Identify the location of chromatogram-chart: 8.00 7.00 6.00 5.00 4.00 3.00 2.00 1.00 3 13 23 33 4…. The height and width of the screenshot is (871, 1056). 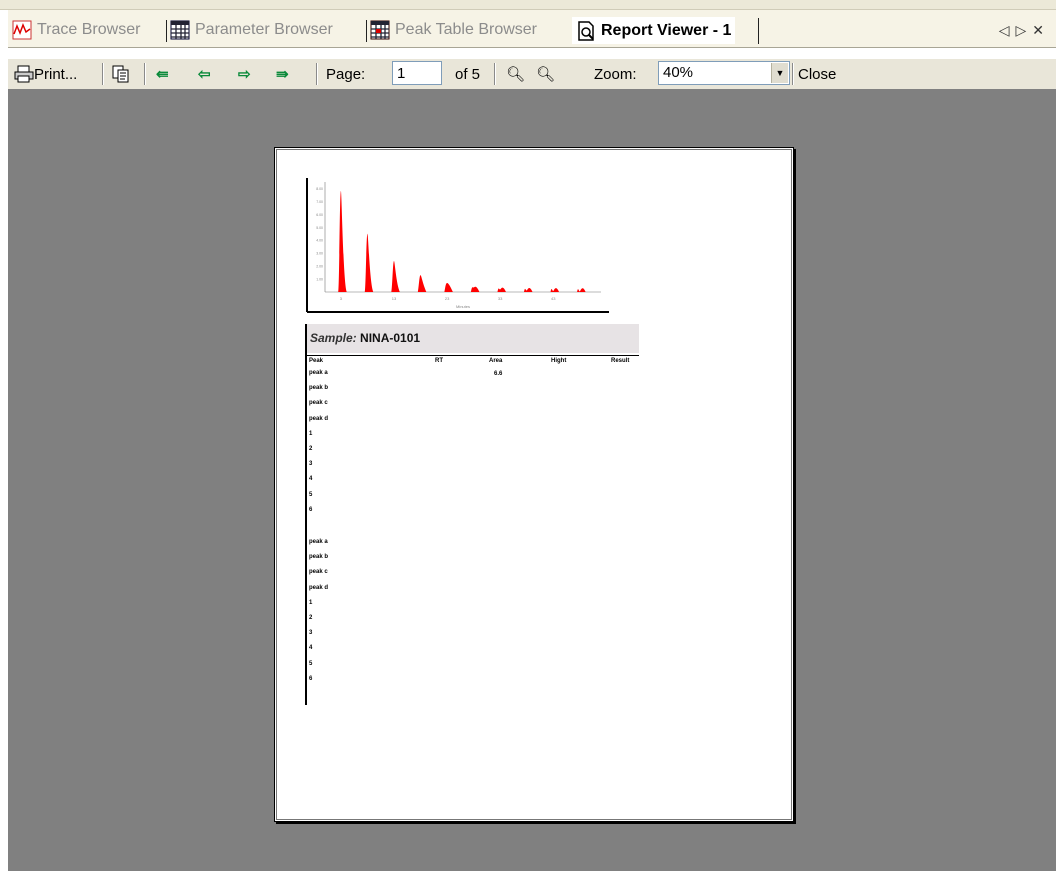
(457, 245).